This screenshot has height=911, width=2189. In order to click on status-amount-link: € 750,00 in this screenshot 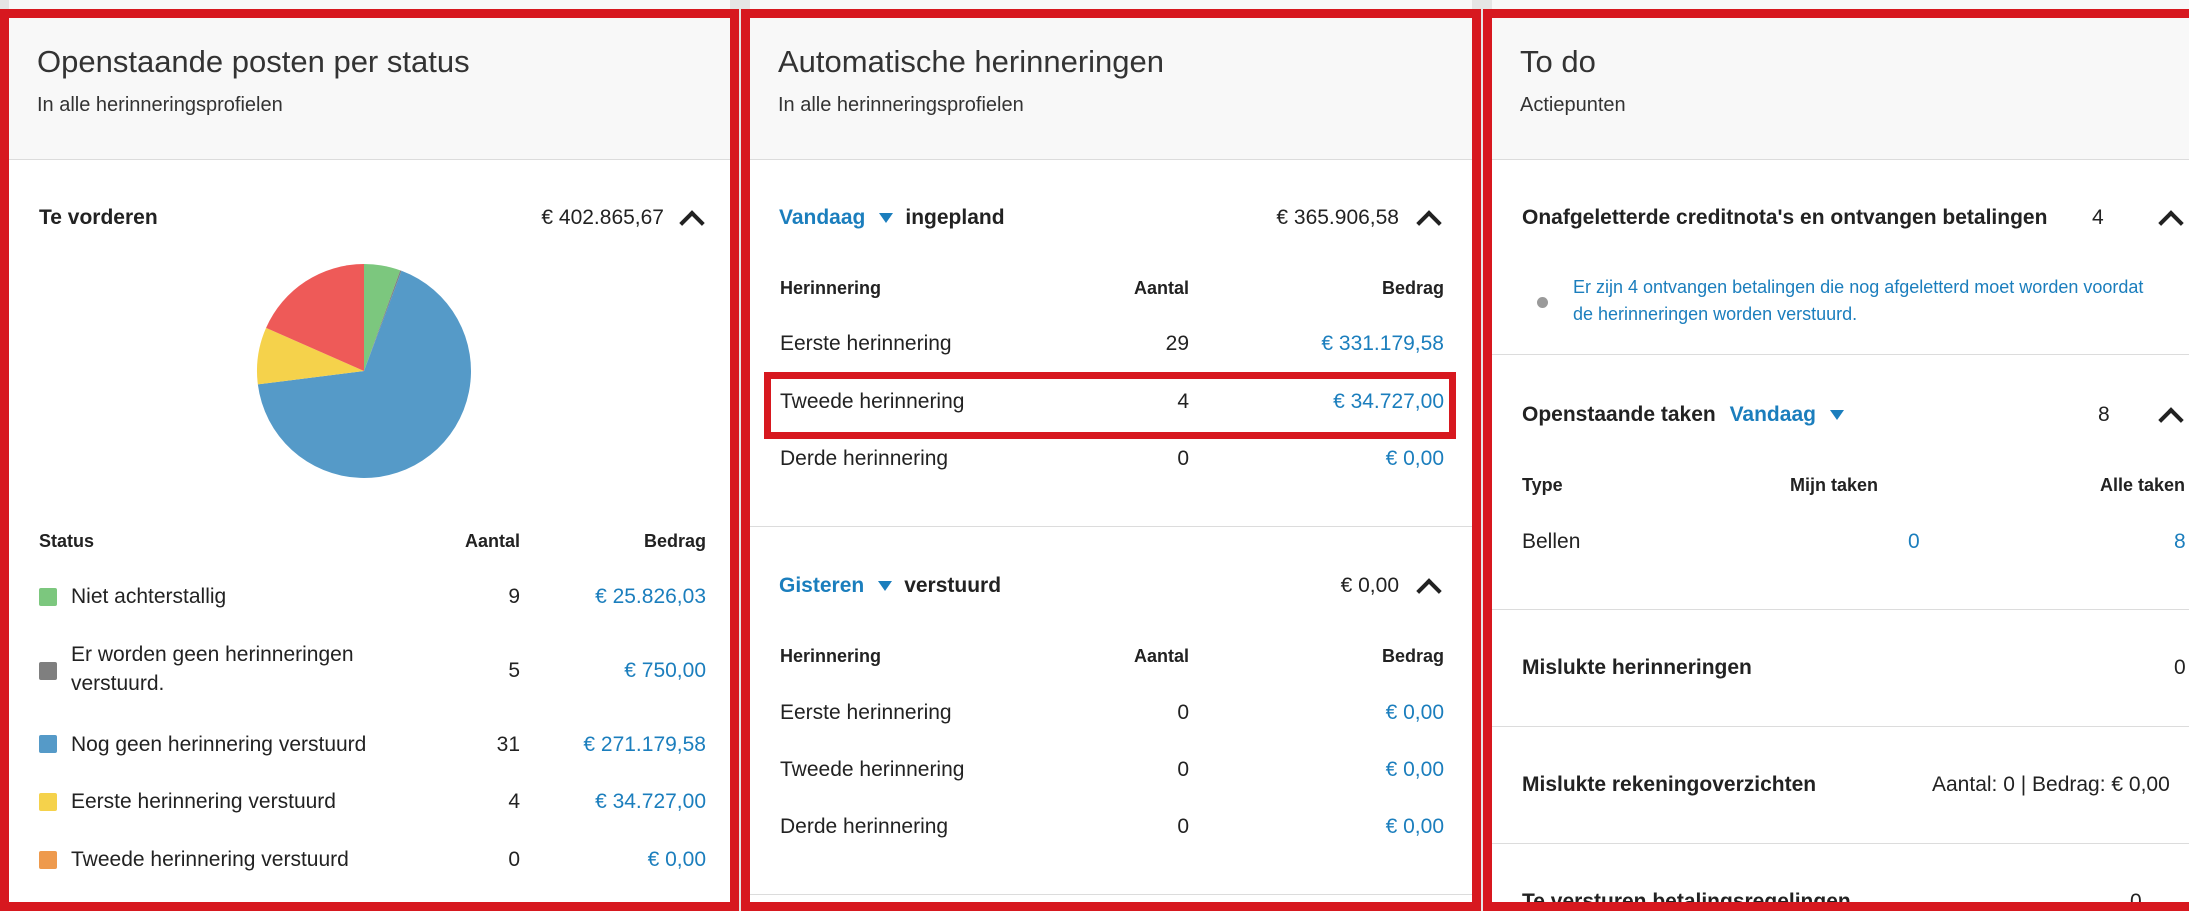, I will do `click(665, 671)`.